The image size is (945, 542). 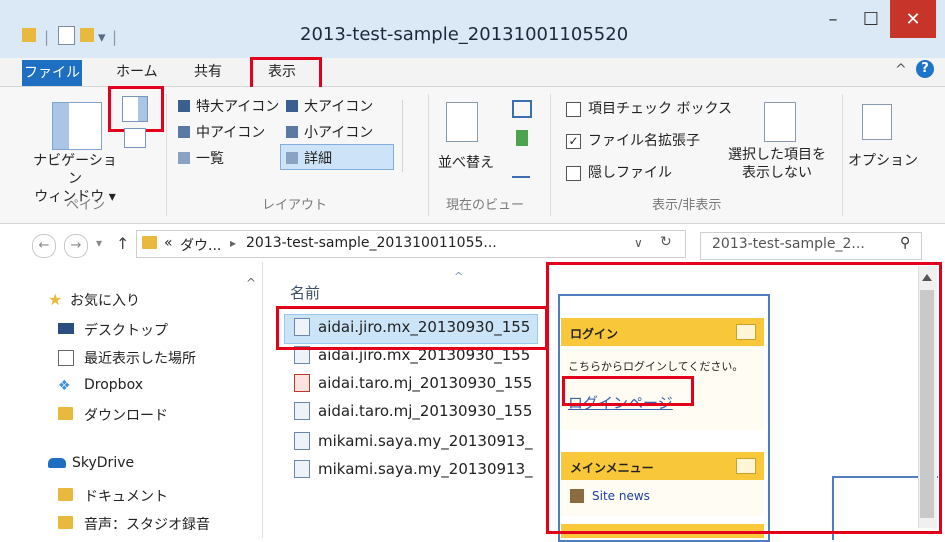 I want to click on group-by-icon, so click(x=522, y=109).